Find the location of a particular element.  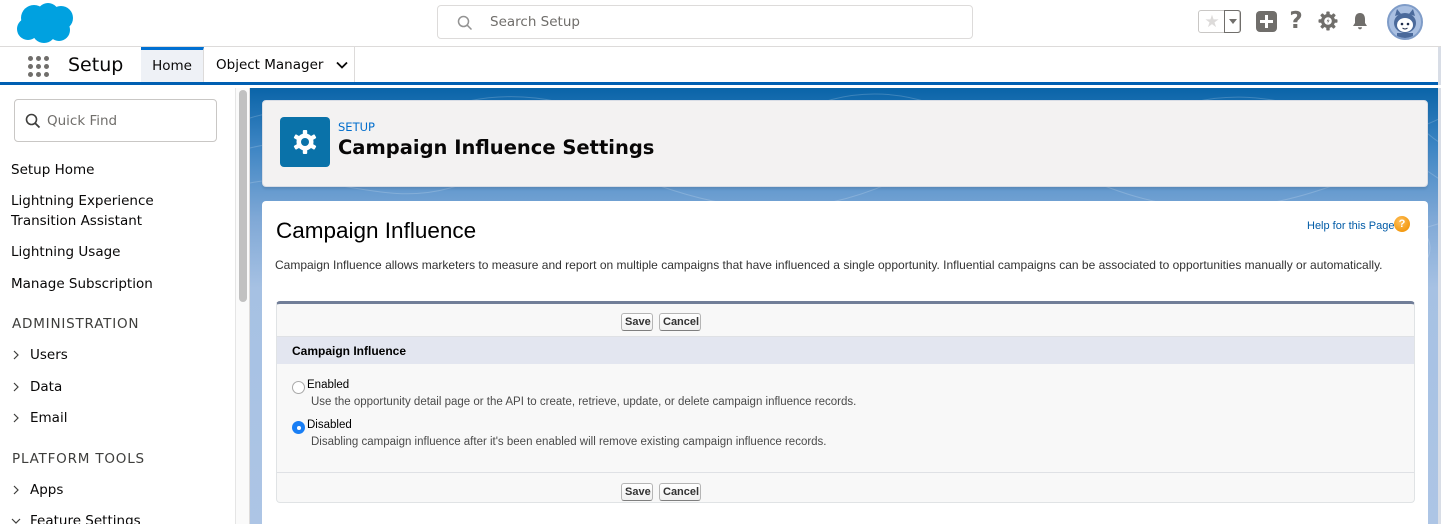

sidebar-item-label: Feature Settings is located at coordinates (85, 518).